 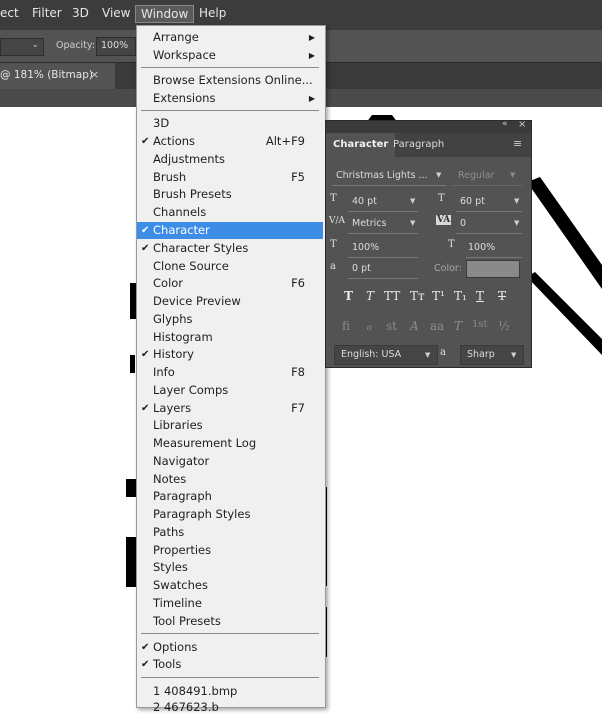 What do you see at coordinates (230, 354) in the screenshot?
I see `menu-item-history: ✔ History` at bounding box center [230, 354].